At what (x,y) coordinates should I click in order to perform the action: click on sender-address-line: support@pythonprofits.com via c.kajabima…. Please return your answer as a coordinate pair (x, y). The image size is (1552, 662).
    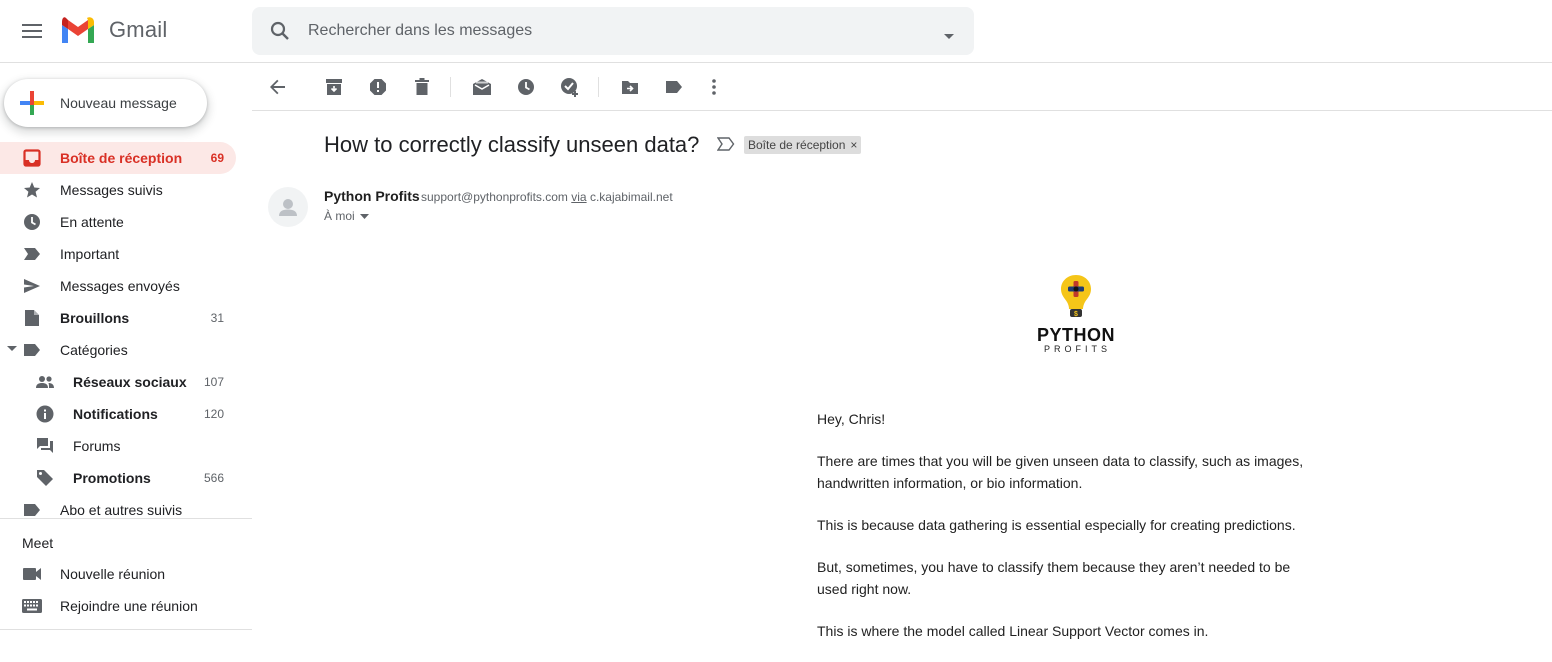
    Looking at the image, I should click on (547, 197).